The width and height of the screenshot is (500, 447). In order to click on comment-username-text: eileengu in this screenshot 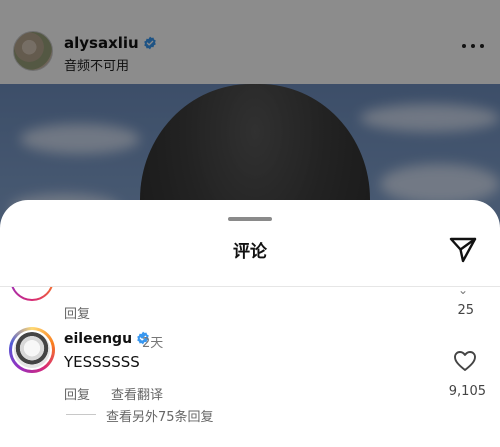, I will do `click(98, 339)`.